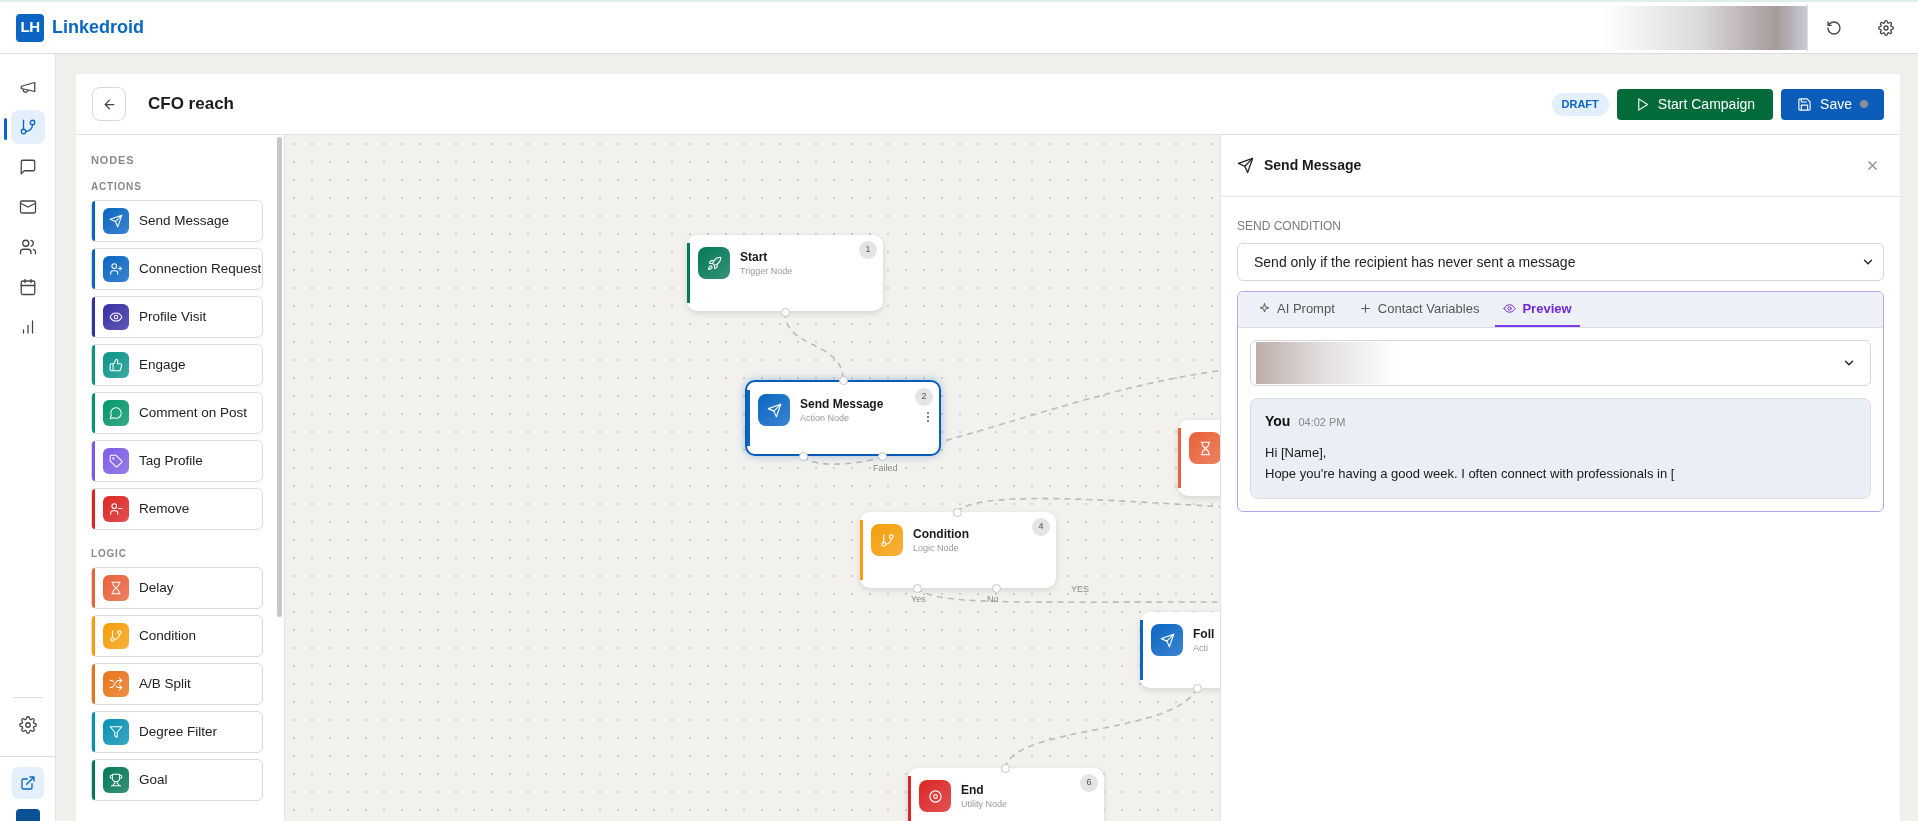 This screenshot has height=821, width=1918. What do you see at coordinates (116, 731) in the screenshot?
I see `filter-icon` at bounding box center [116, 731].